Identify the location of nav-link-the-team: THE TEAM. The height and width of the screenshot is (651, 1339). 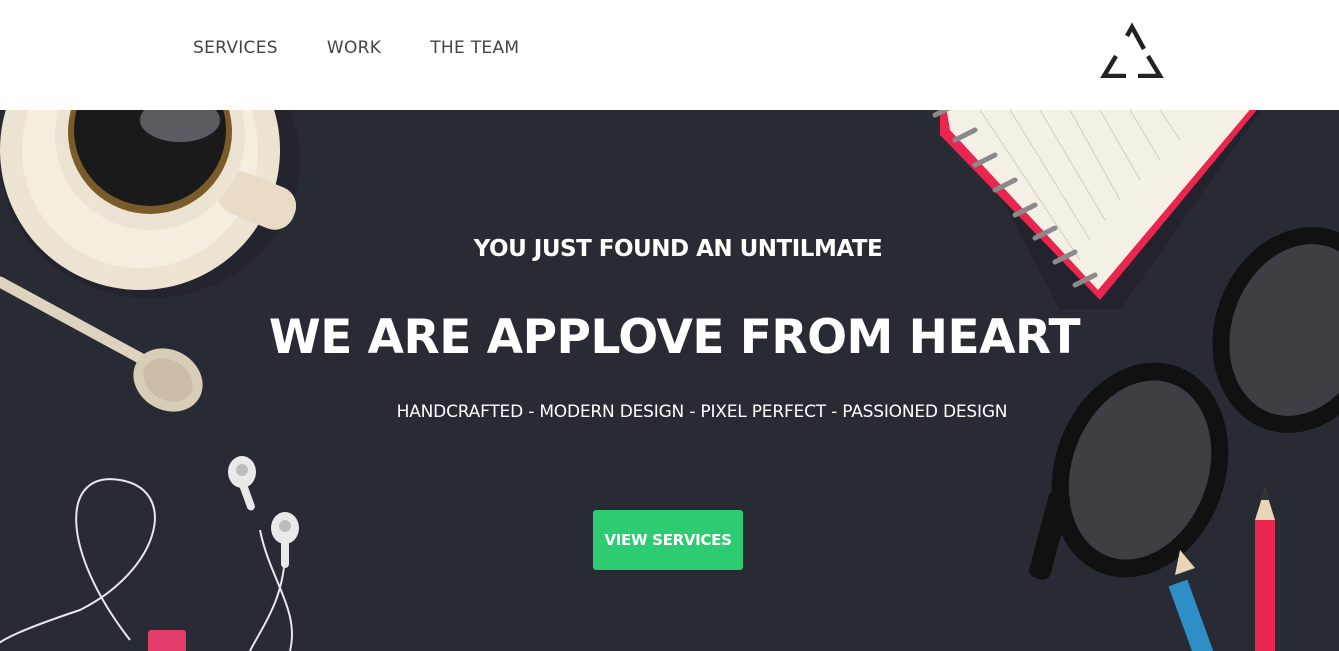
(474, 48).